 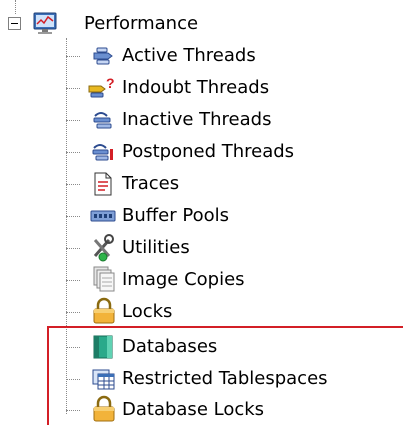 I want to click on tree-node-label: Image Copies, so click(x=183, y=279).